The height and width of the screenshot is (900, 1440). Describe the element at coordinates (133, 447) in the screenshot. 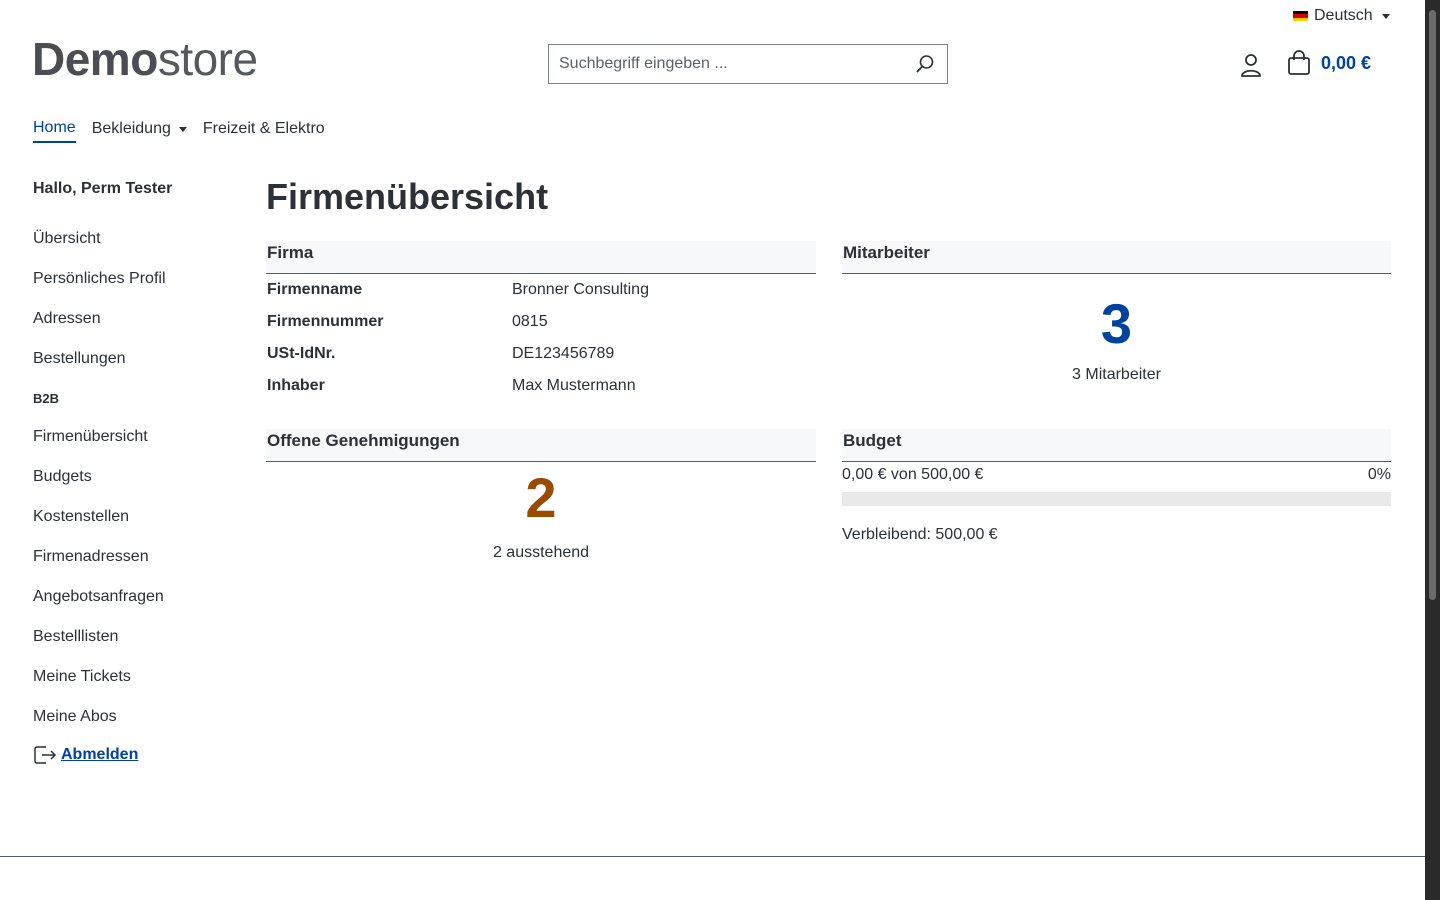

I see `sidebar-item-firmenuebersicht: Firmenübersicht` at that location.